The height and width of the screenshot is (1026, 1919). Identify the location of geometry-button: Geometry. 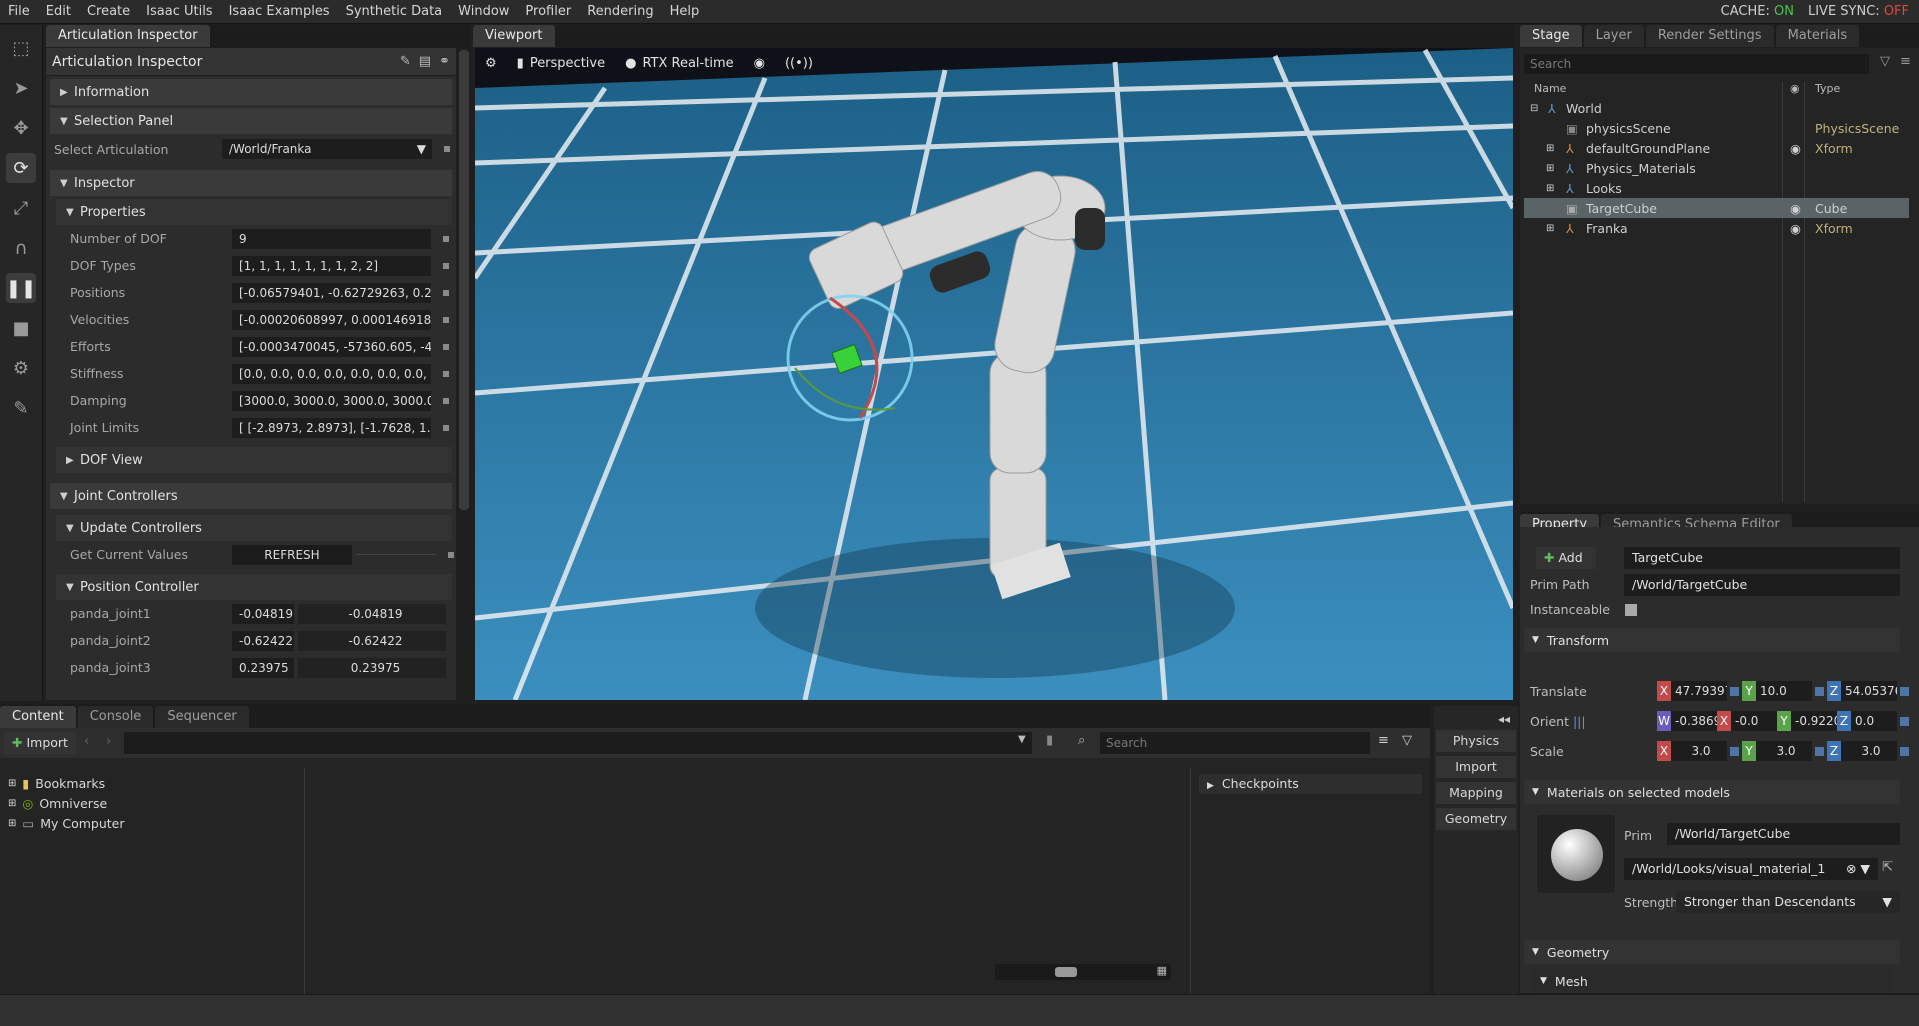
(1476, 819).